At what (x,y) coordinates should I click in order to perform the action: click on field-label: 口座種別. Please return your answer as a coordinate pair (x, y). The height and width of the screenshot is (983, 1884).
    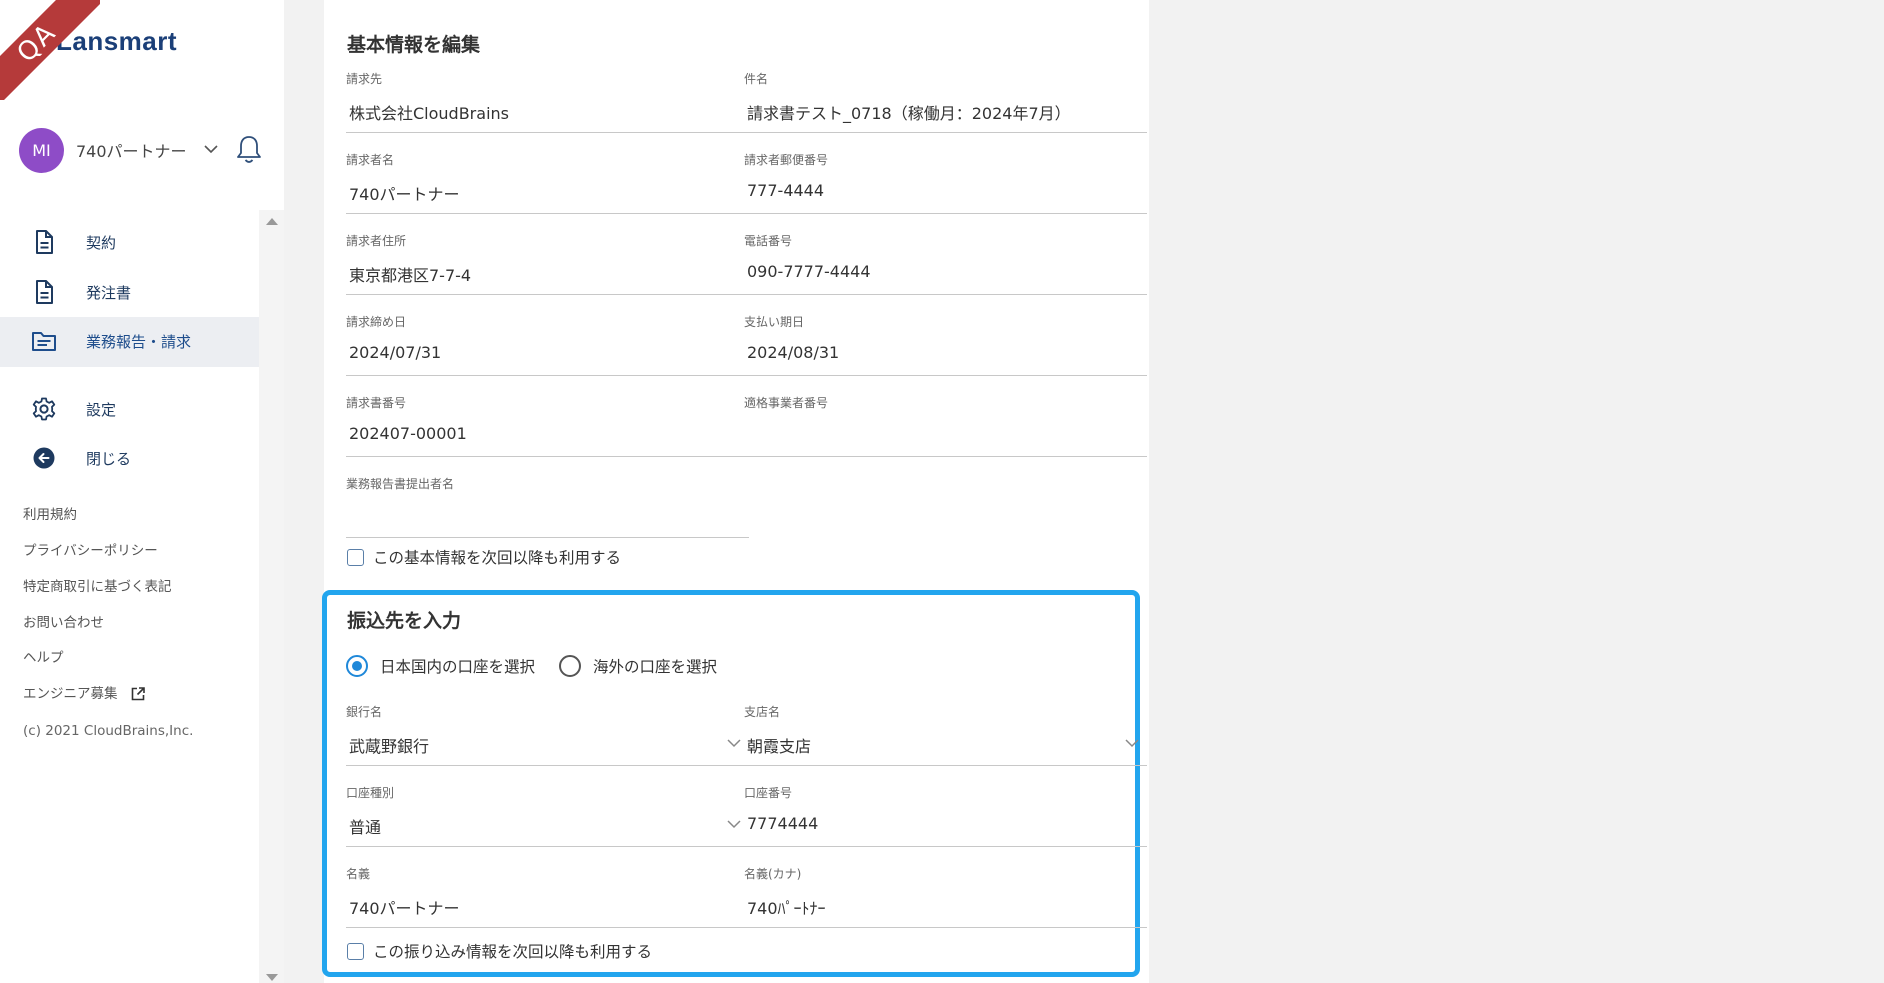
    Looking at the image, I should click on (370, 793).